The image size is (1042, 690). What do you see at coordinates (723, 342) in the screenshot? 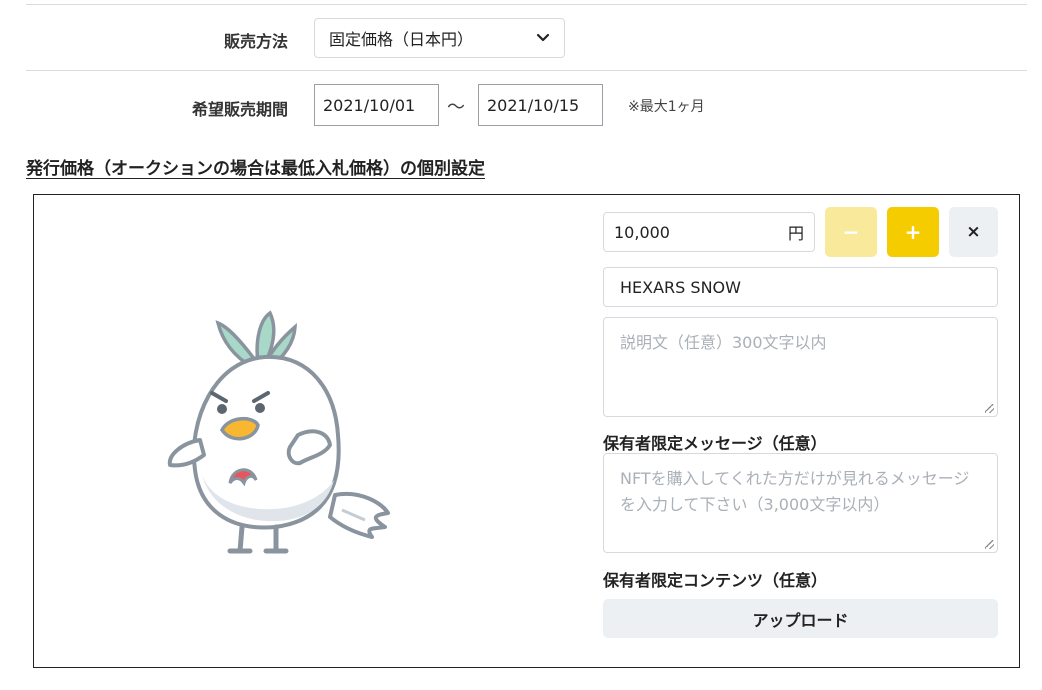
I see `description-placeholder: 説明文（任意）300文字以内` at bounding box center [723, 342].